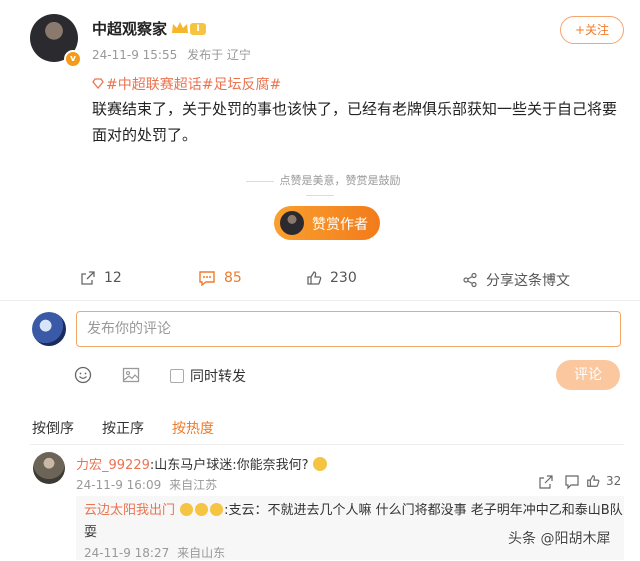  I want to click on topic-text: #中超联赛超话#足坛反腐#, so click(194, 85).